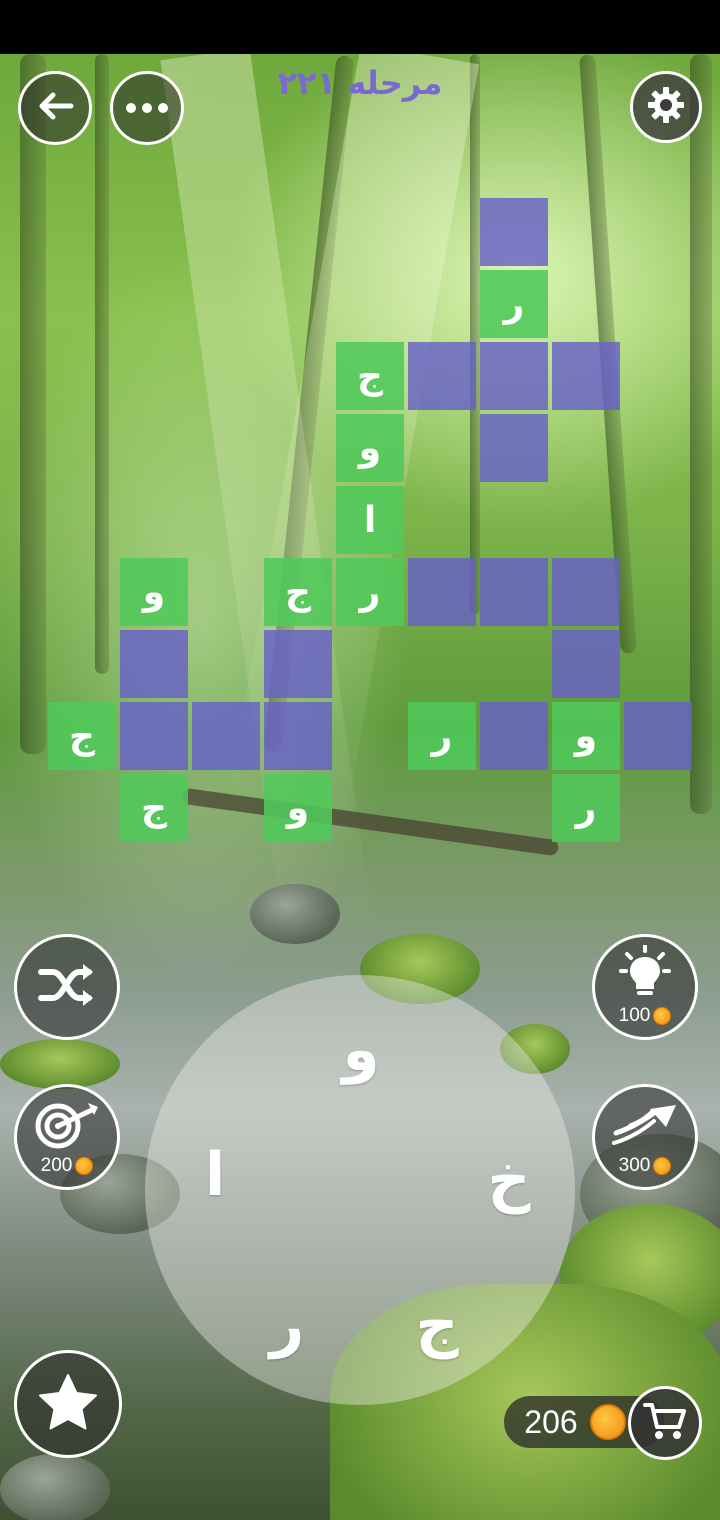 This screenshot has height=1520, width=720. I want to click on level-title: مرحله ۲۲۱, so click(360, 83).